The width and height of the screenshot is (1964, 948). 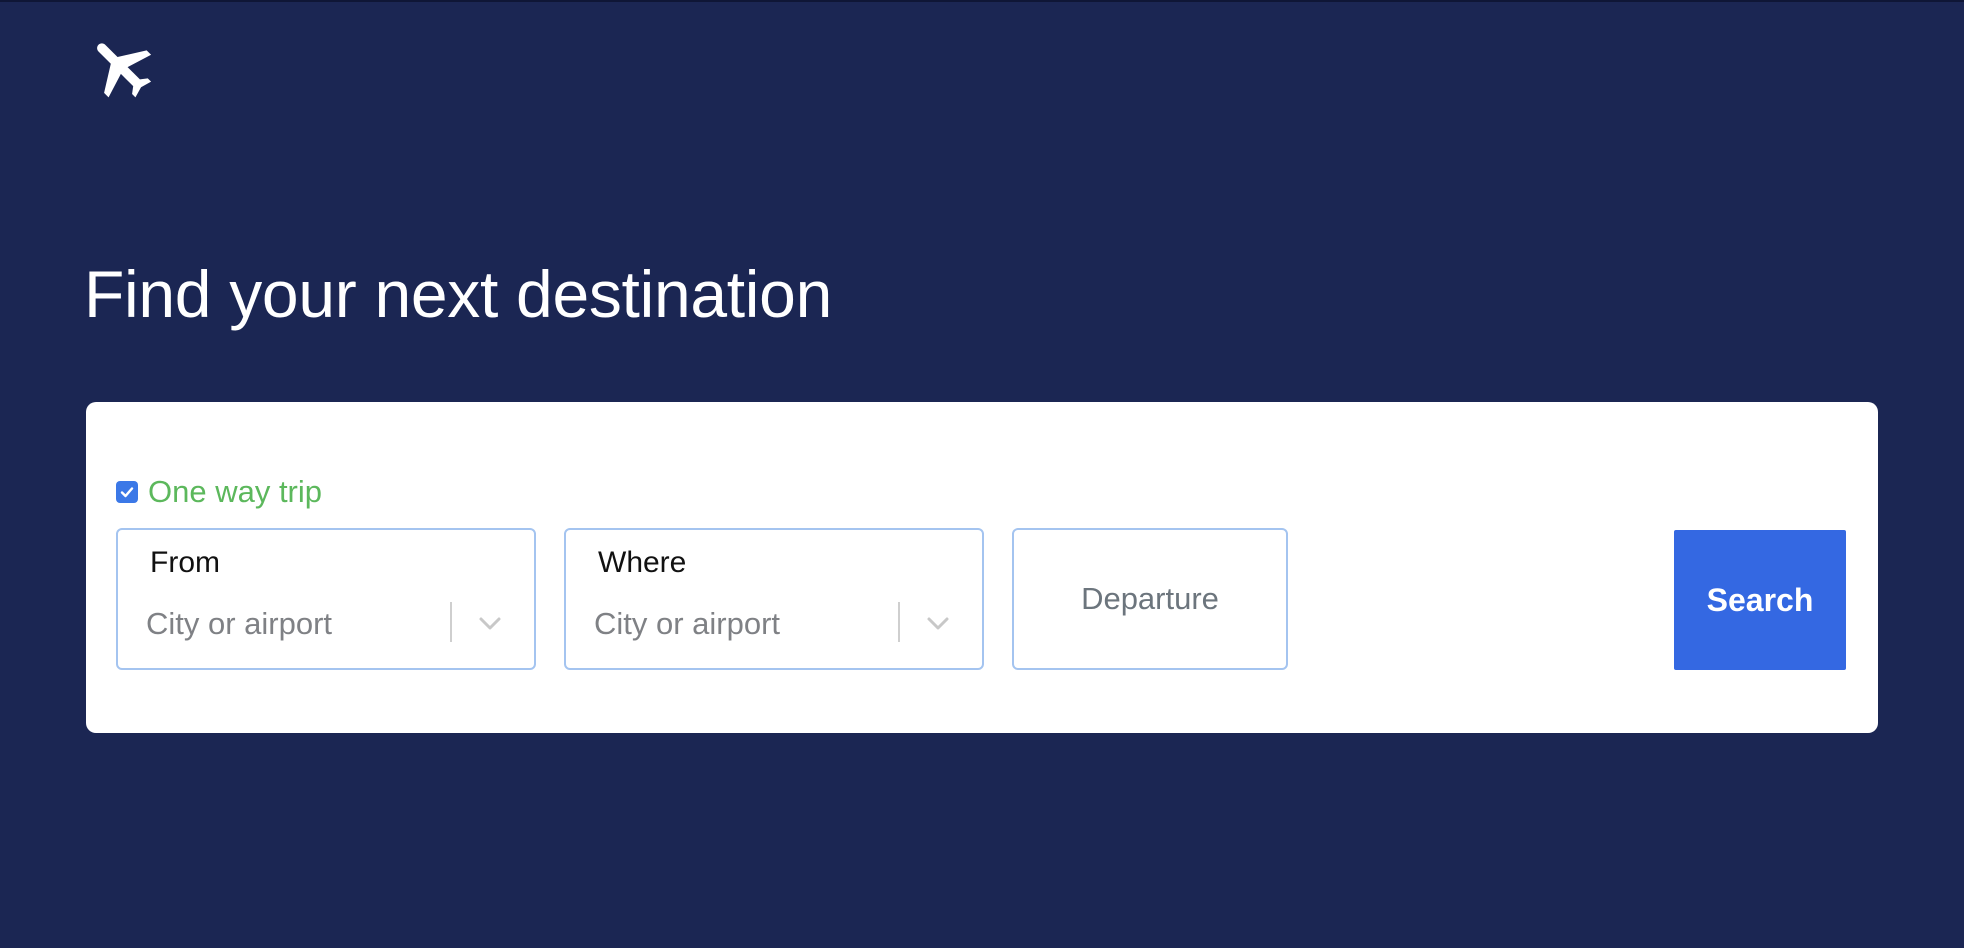 I want to click on where-placeholder: City or airport, so click(x=687, y=623).